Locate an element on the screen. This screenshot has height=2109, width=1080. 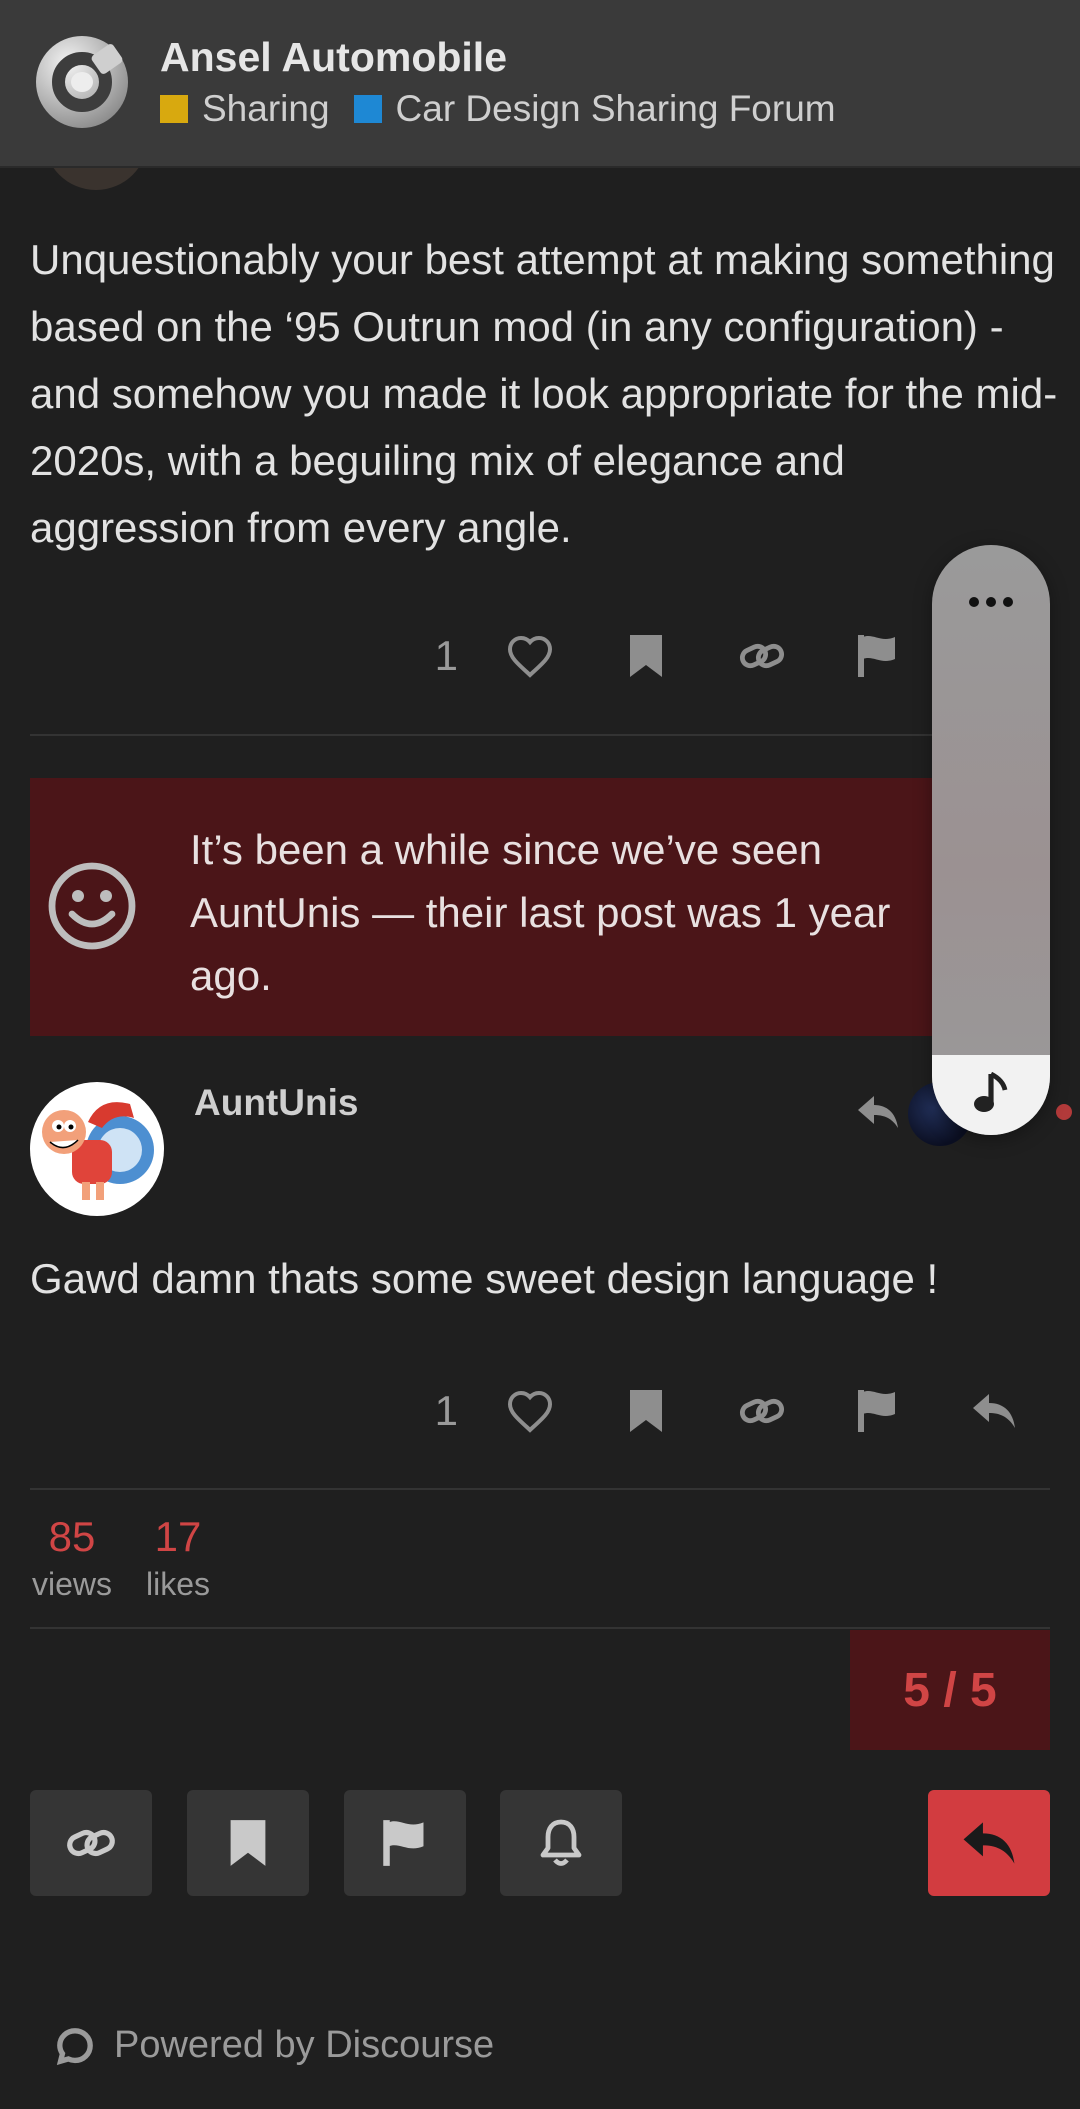
smile-icon is located at coordinates (92, 906).